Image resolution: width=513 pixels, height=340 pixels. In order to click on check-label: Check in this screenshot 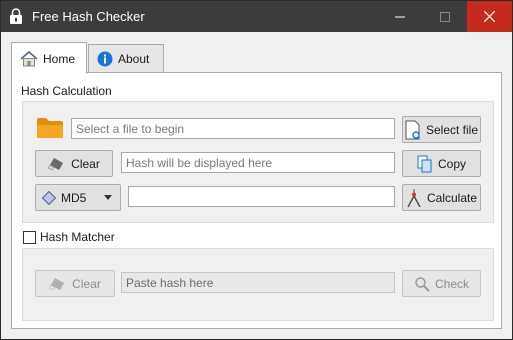, I will do `click(451, 283)`.